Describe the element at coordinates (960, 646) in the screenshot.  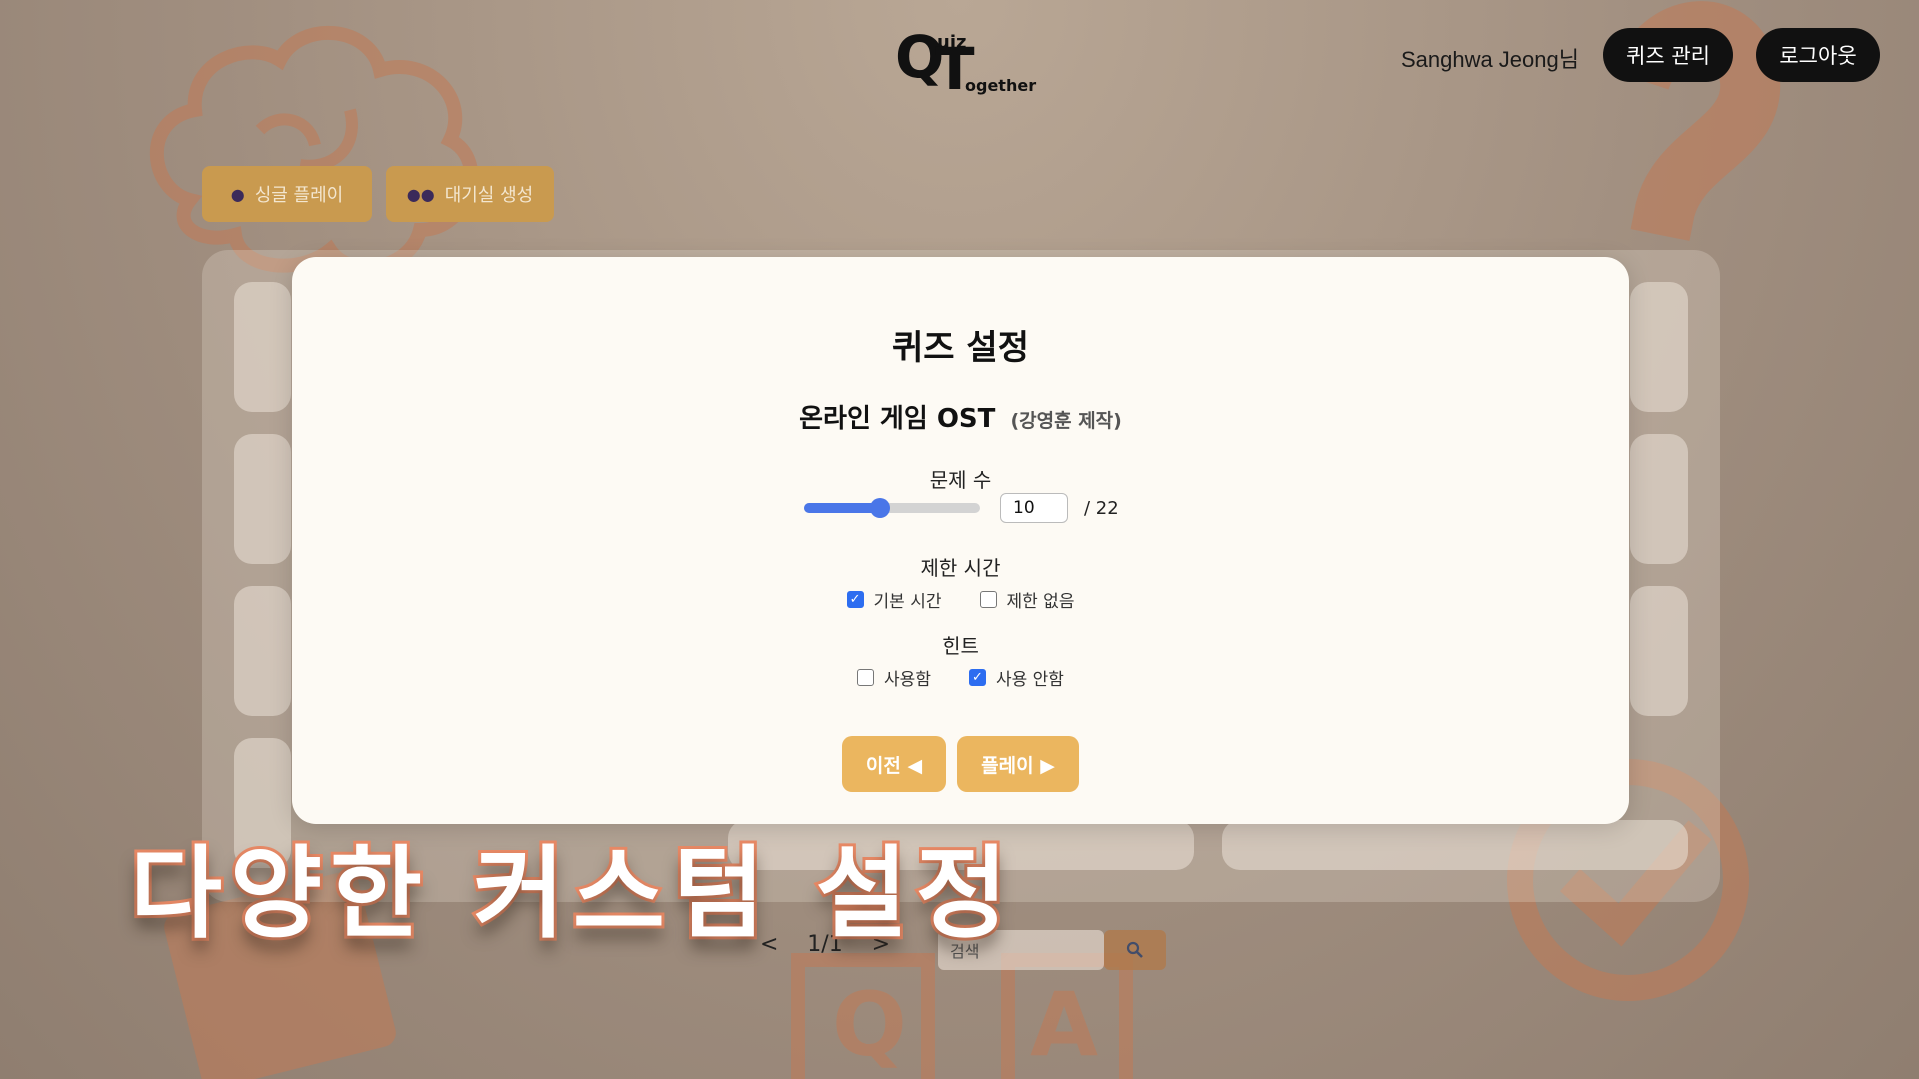
I see `hint-label: 힌트` at that location.